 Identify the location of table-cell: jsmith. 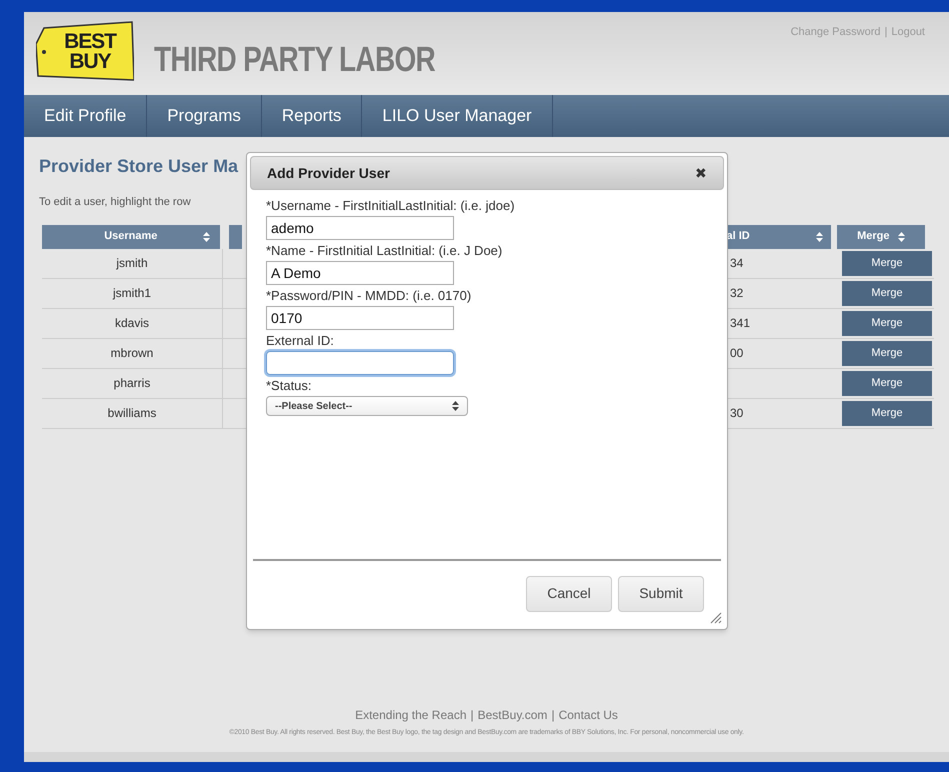
(132, 263).